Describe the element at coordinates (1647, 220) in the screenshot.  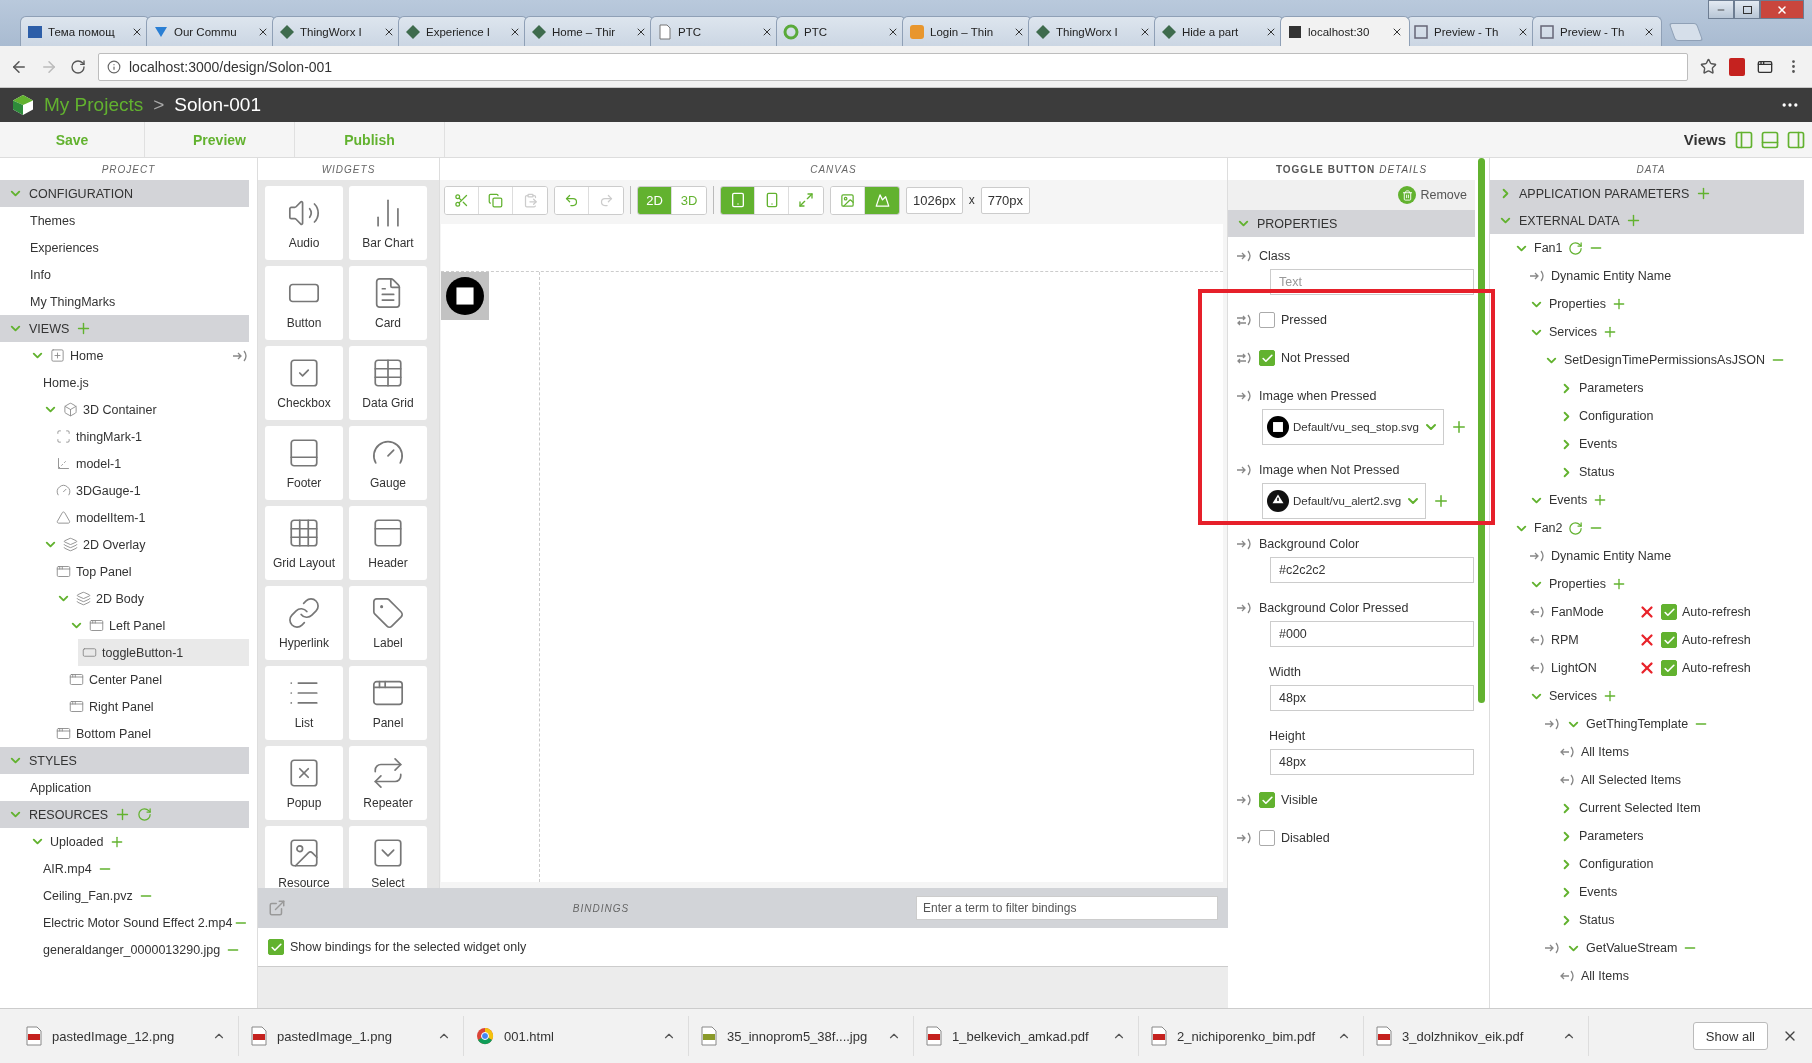
I see `section-header: EXTERNAL DATA` at that location.